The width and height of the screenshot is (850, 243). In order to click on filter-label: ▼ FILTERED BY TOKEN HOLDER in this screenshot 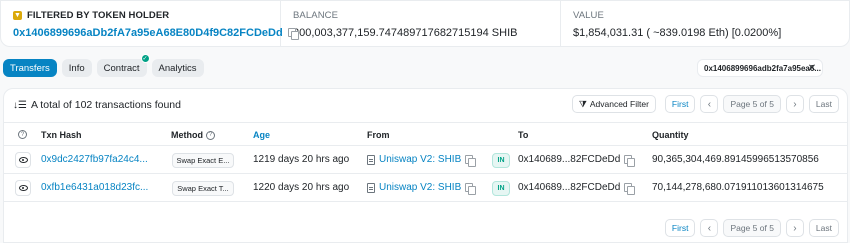, I will do `click(140, 15)`.